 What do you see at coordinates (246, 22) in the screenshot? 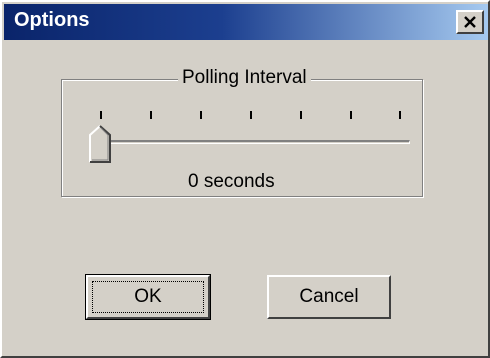
I see `title-bar: Options` at bounding box center [246, 22].